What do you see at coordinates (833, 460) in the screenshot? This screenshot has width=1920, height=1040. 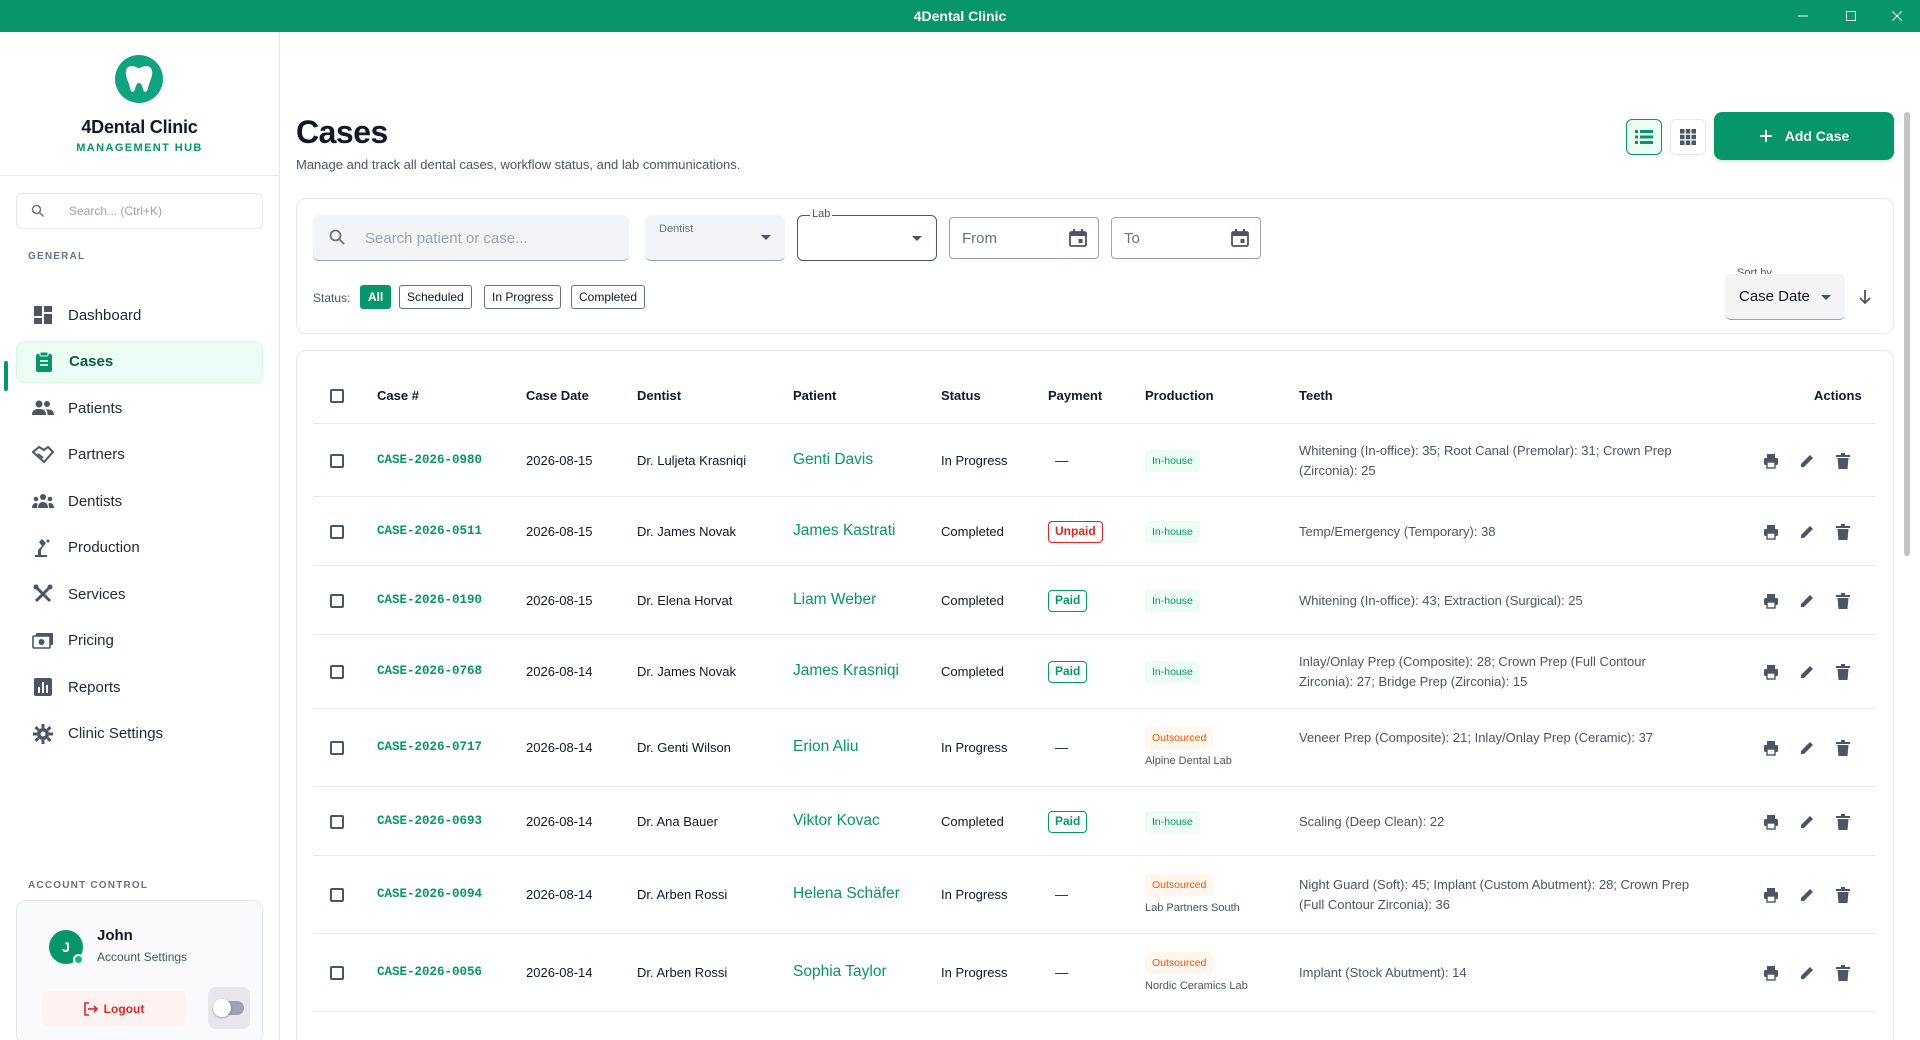 I see `patient-link: Genti Davis` at bounding box center [833, 460].